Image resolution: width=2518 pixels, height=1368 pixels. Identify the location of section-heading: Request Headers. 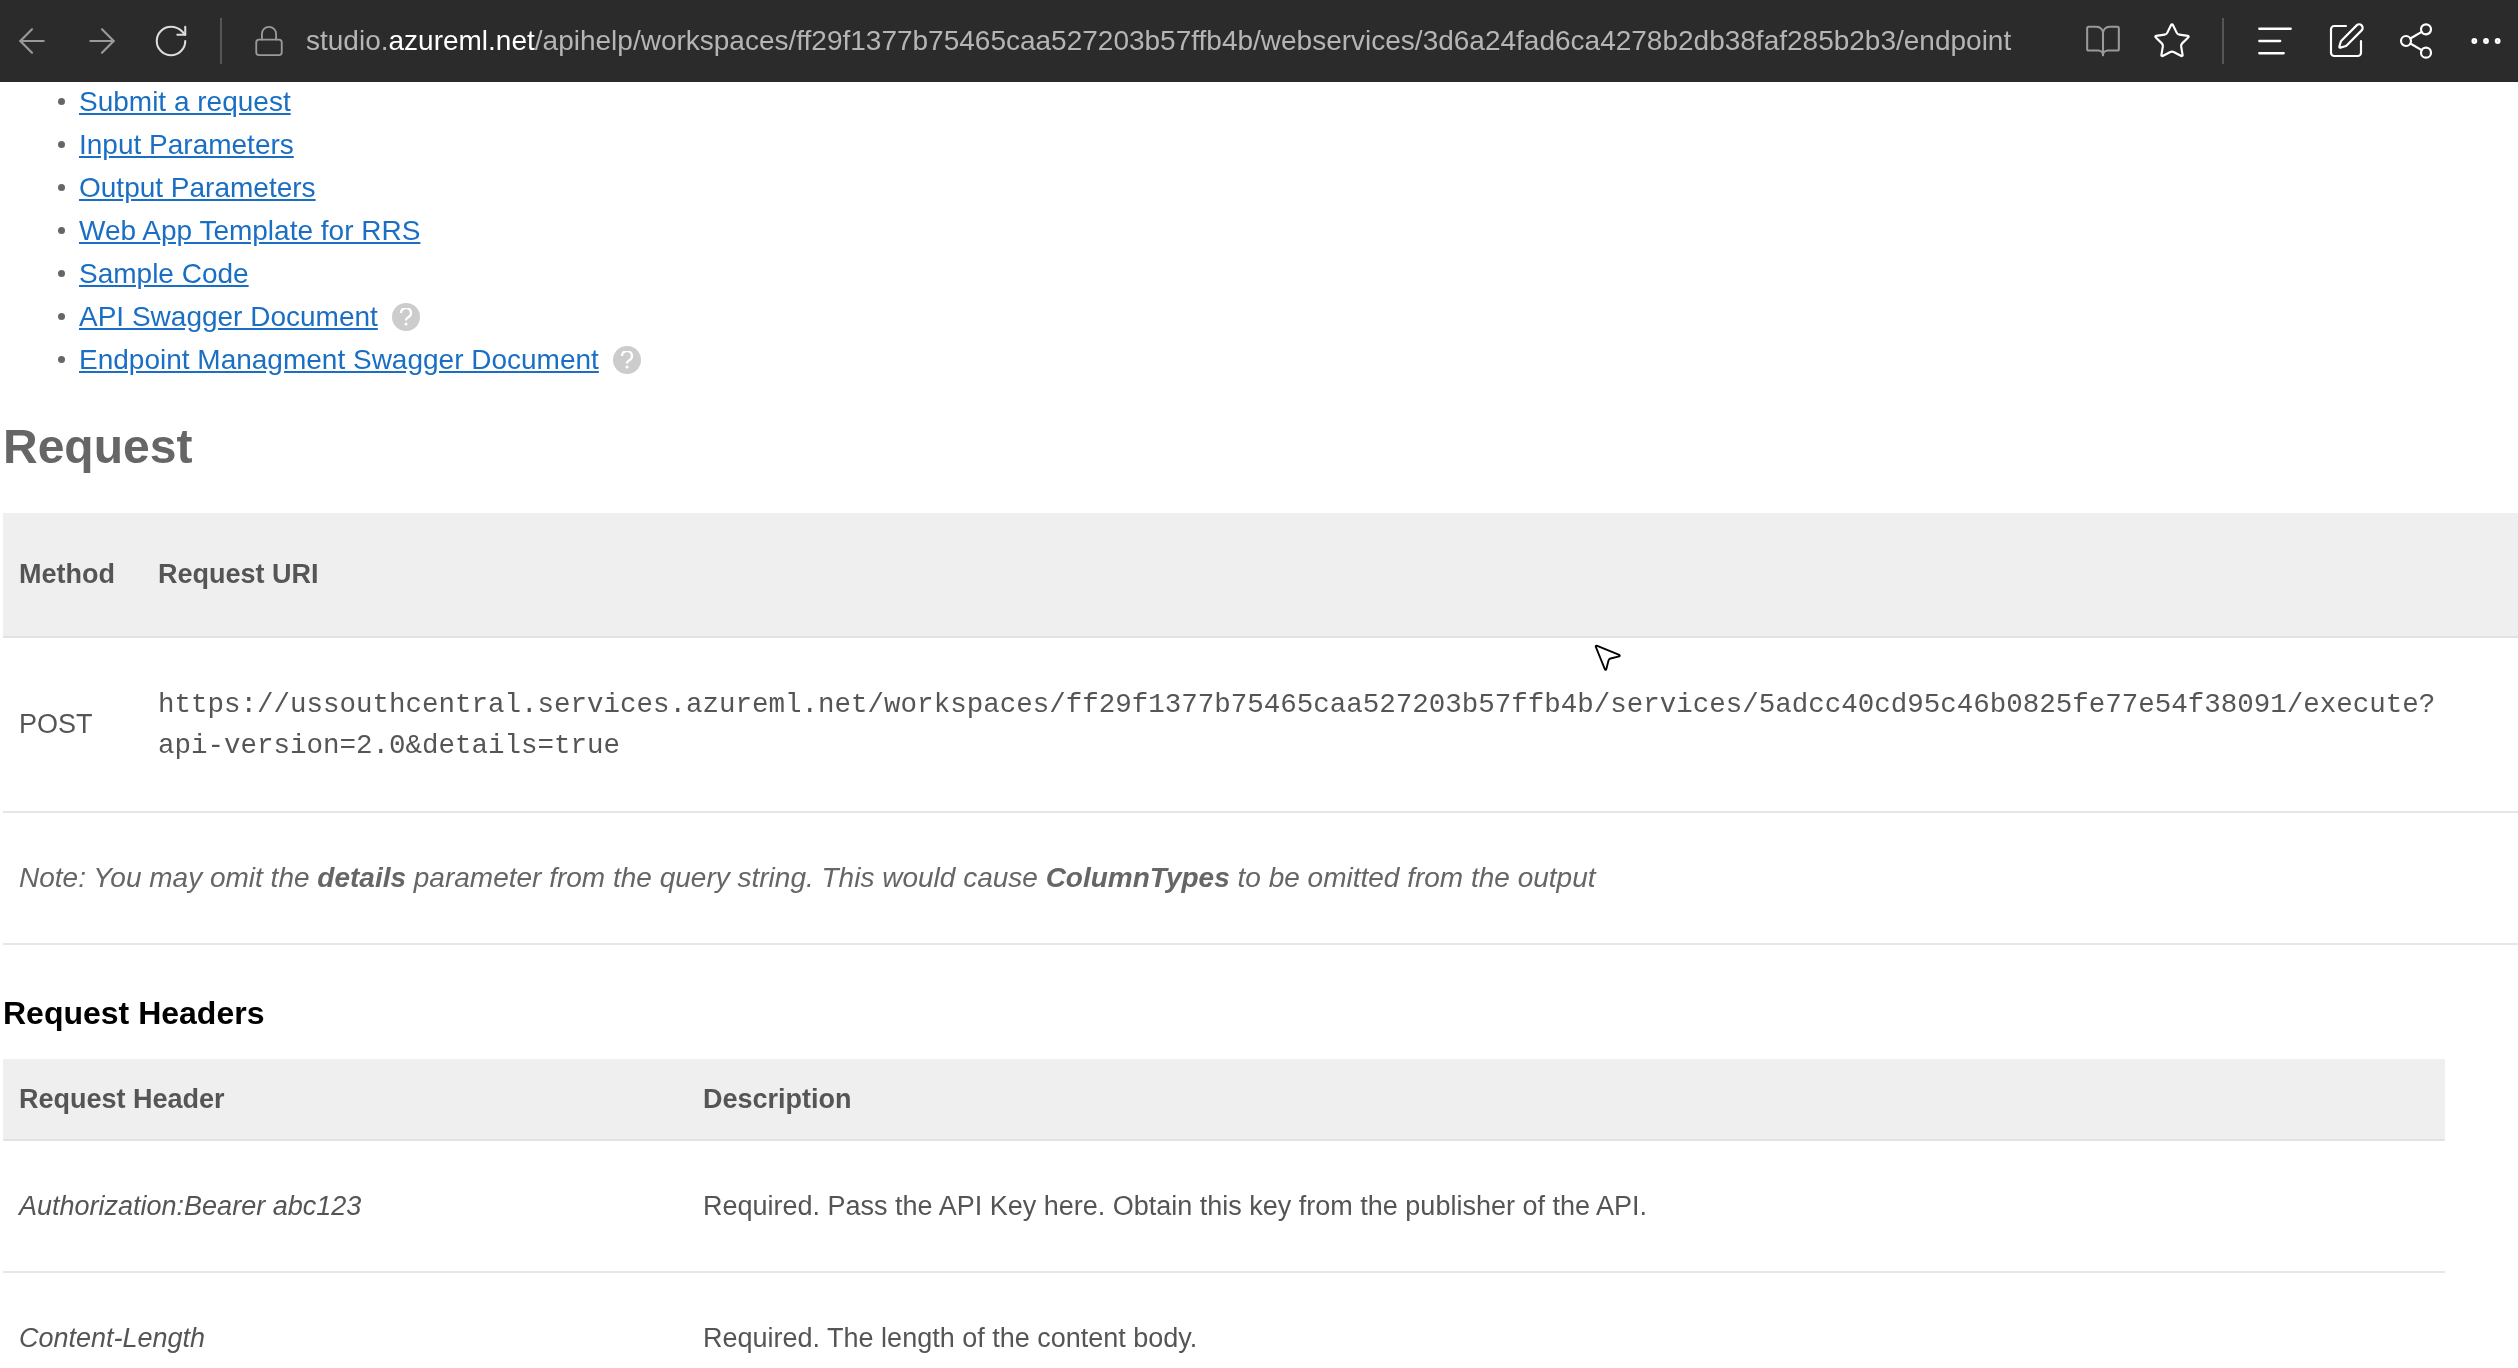
(134, 1013).